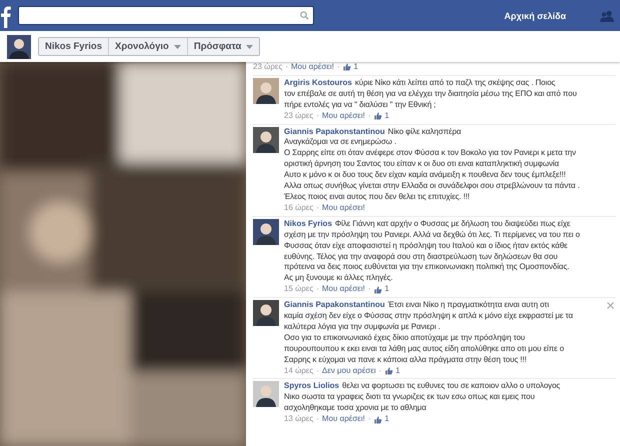  Describe the element at coordinates (451, 386) in the screenshot. I see `comment-text: θελει να φορτωσει τις ευθυνες του σε καποιον αλλο ο υπολογος` at that location.